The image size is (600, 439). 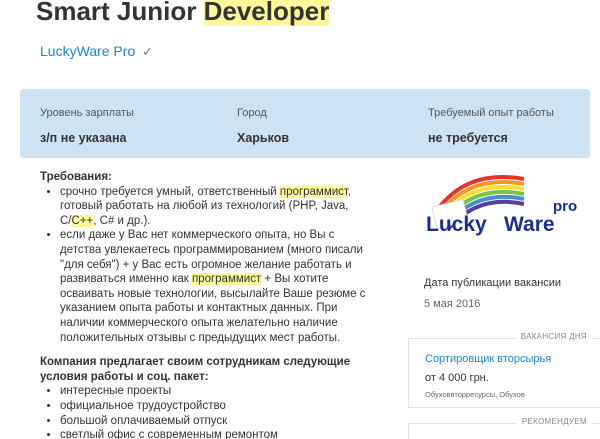 What do you see at coordinates (87, 126) in the screenshot?
I see `salary-info: Уровень зарплаты з/п не указана` at bounding box center [87, 126].